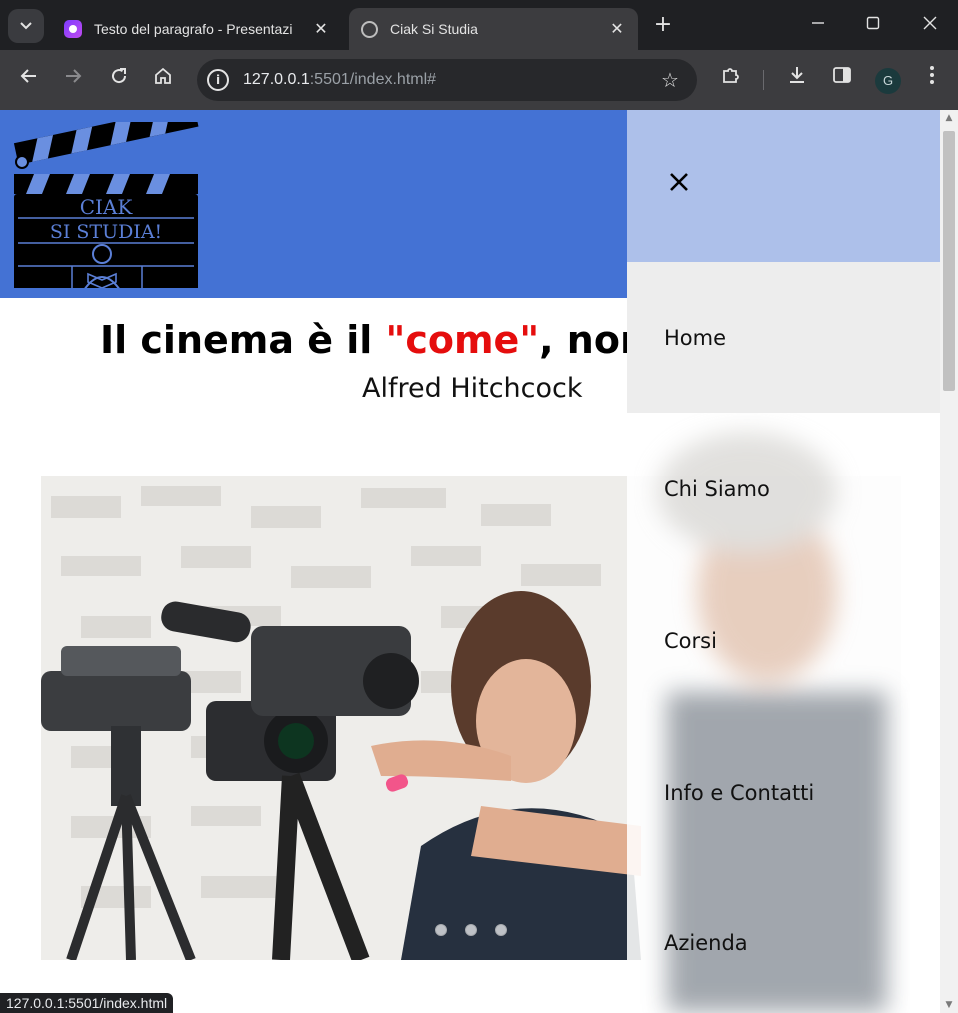  Describe the element at coordinates (28, 76) in the screenshot. I see `arrow-left-icon` at that location.